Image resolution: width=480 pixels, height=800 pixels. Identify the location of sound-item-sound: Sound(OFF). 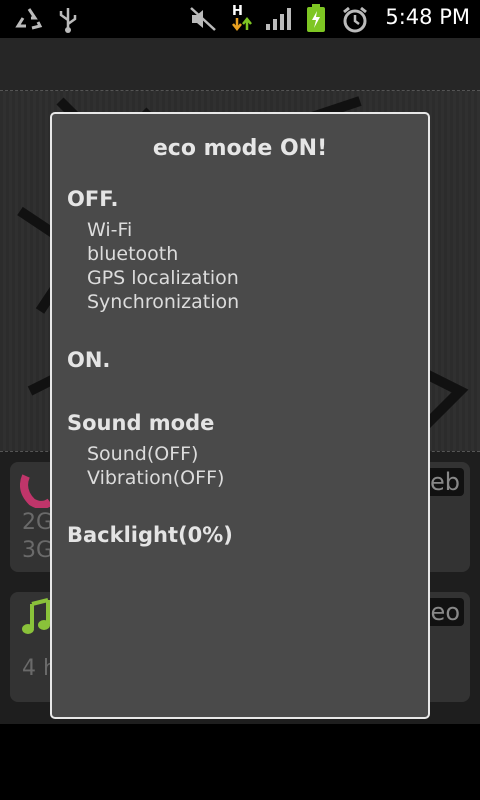
(143, 454).